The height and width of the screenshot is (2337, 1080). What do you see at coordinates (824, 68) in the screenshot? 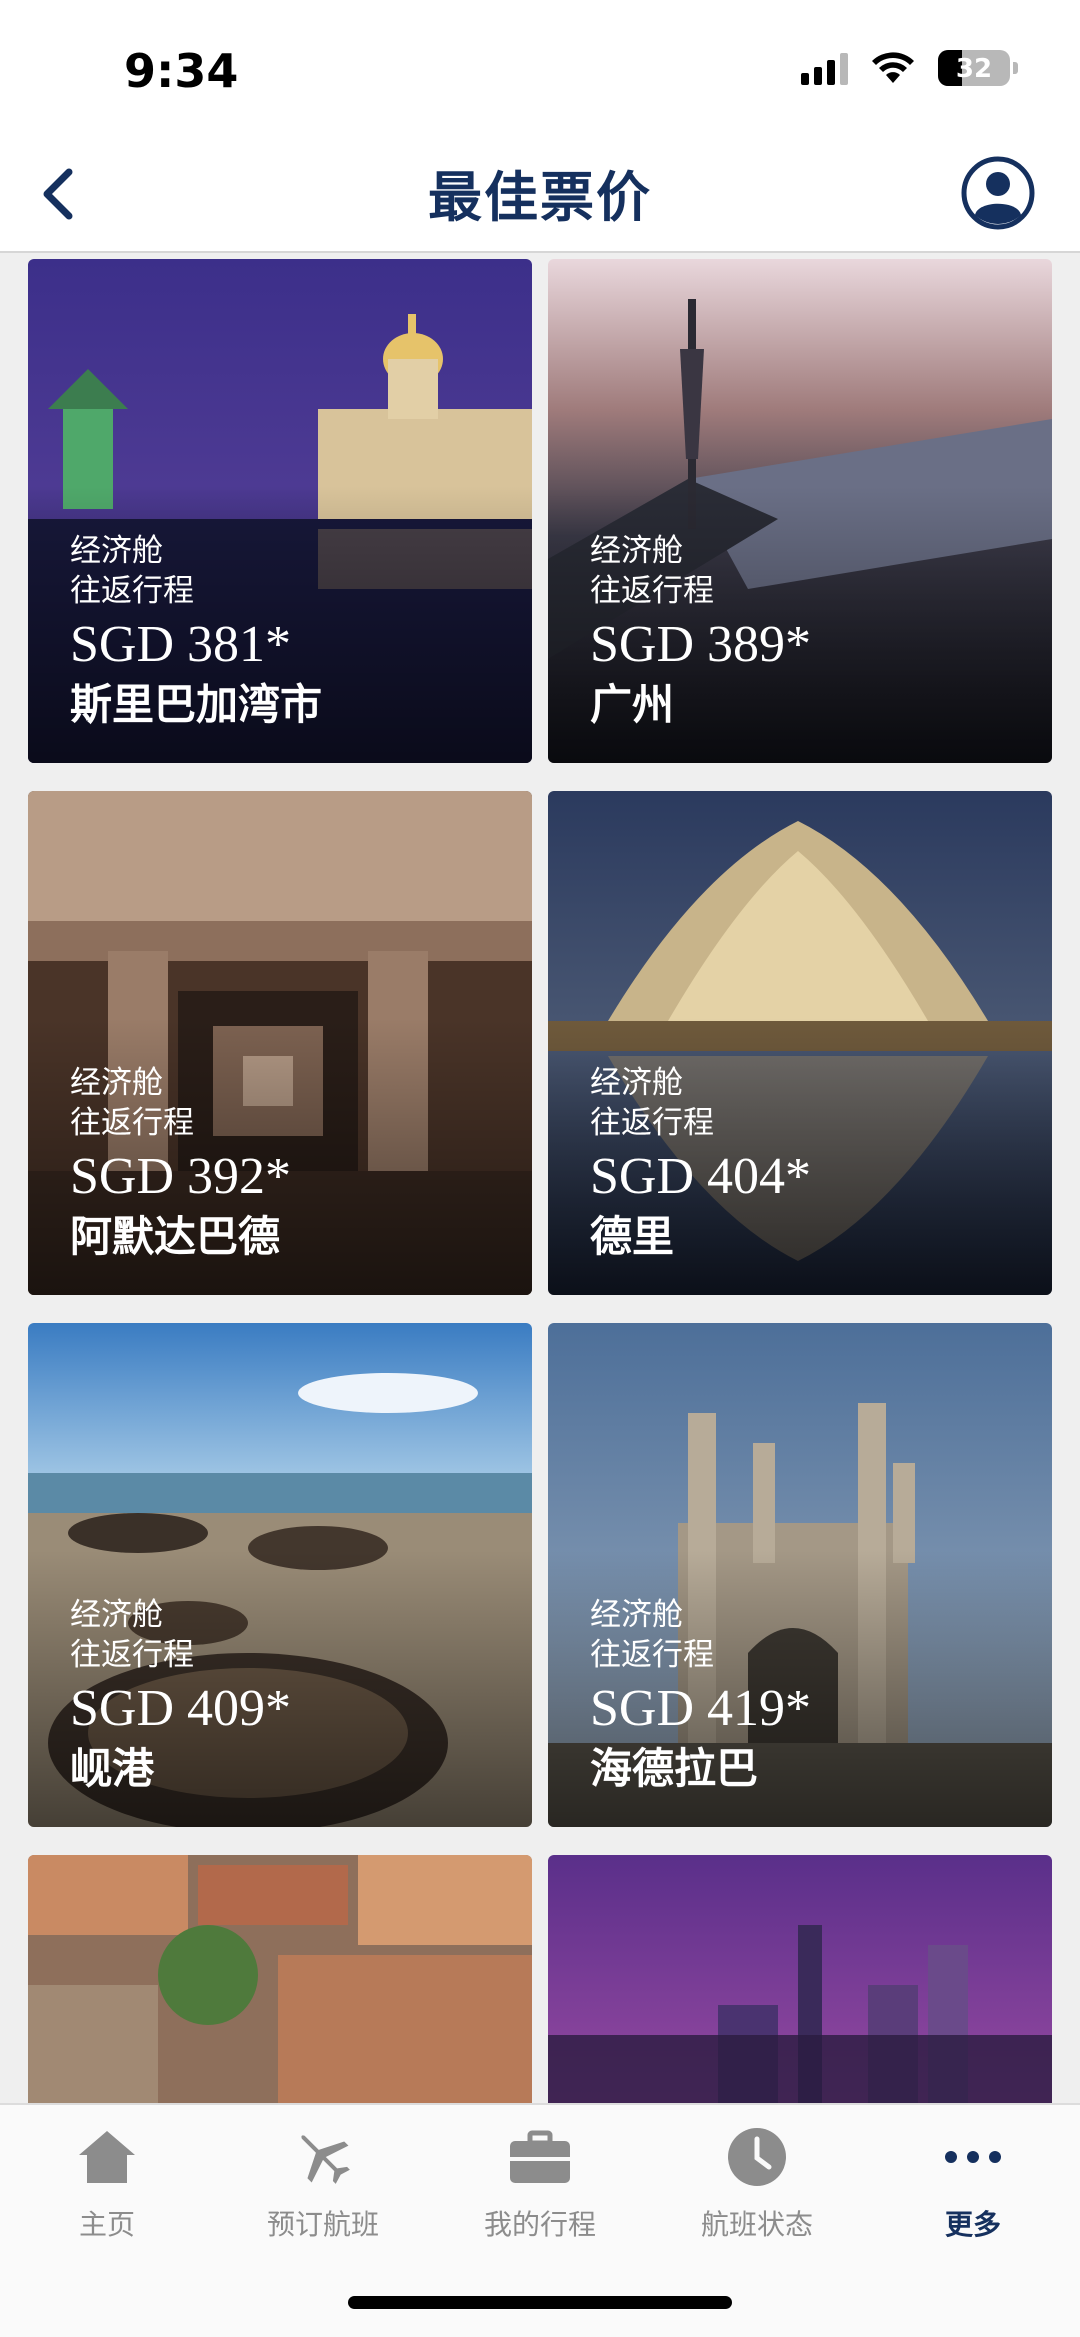
I see `cellular-signal-icon` at bounding box center [824, 68].